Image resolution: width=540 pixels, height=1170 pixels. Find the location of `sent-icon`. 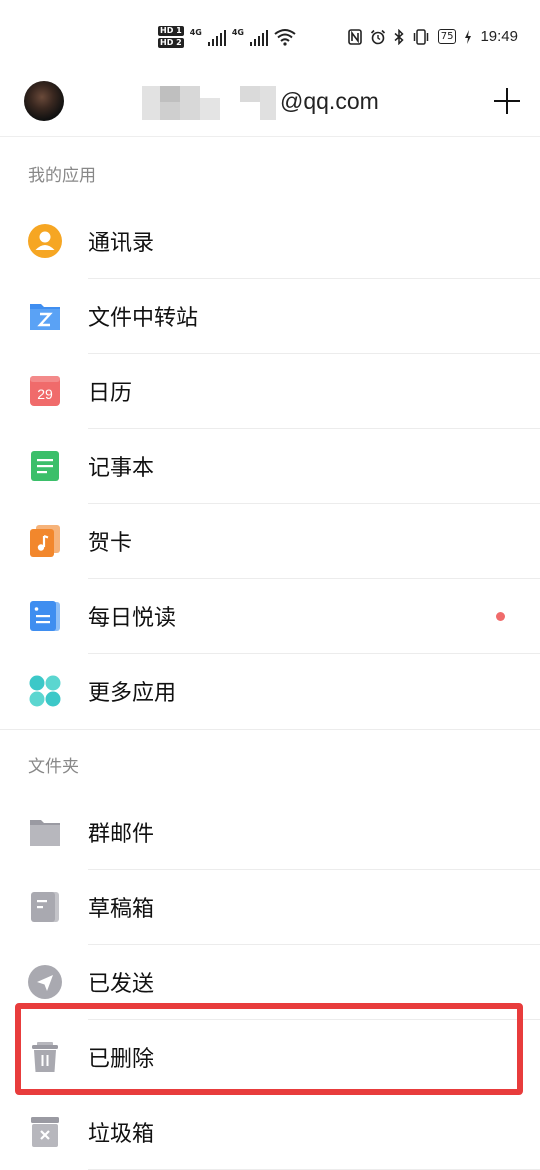

sent-icon is located at coordinates (45, 982).